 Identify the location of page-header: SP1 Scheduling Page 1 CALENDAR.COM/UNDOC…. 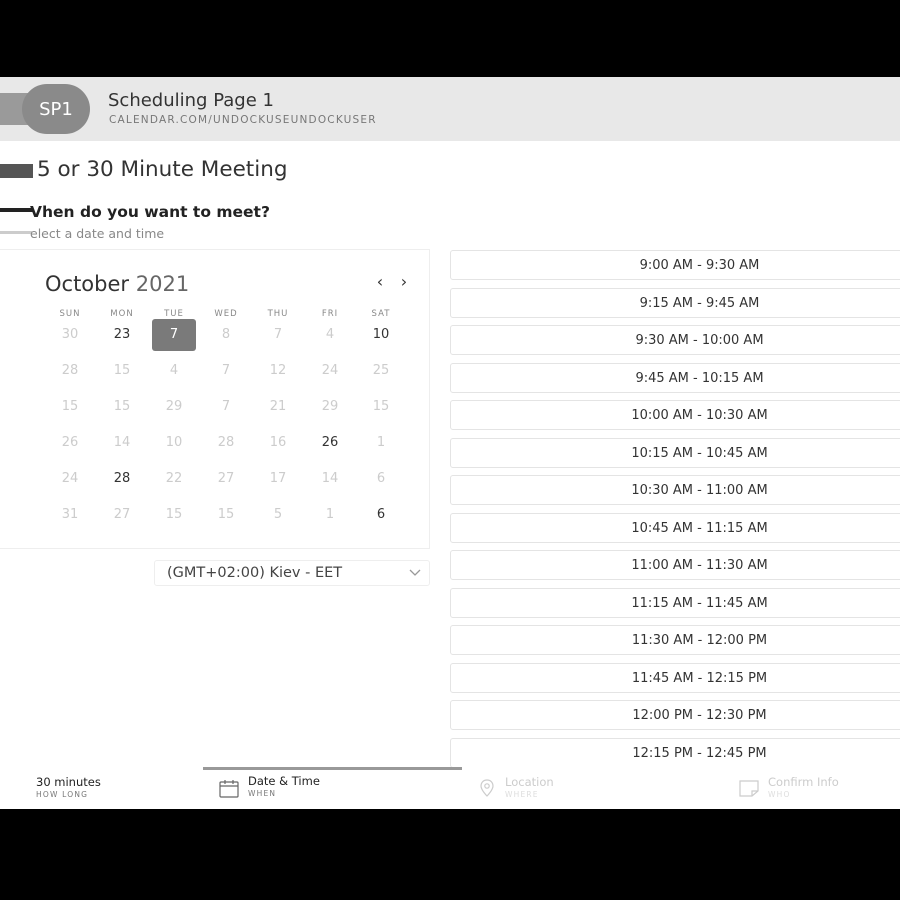
(450, 109).